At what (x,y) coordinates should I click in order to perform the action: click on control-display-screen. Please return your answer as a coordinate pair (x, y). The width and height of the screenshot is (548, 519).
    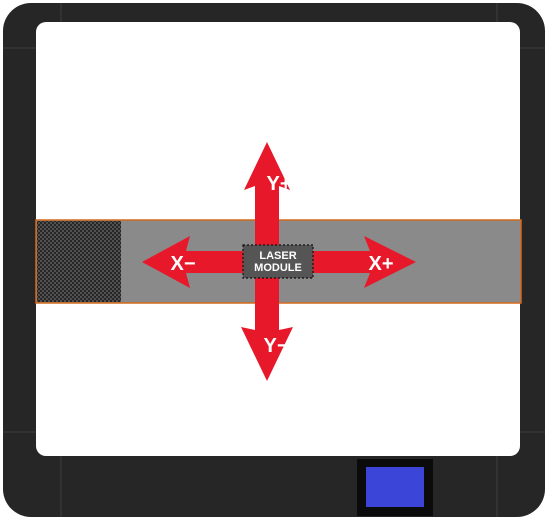
    Looking at the image, I should click on (395, 487).